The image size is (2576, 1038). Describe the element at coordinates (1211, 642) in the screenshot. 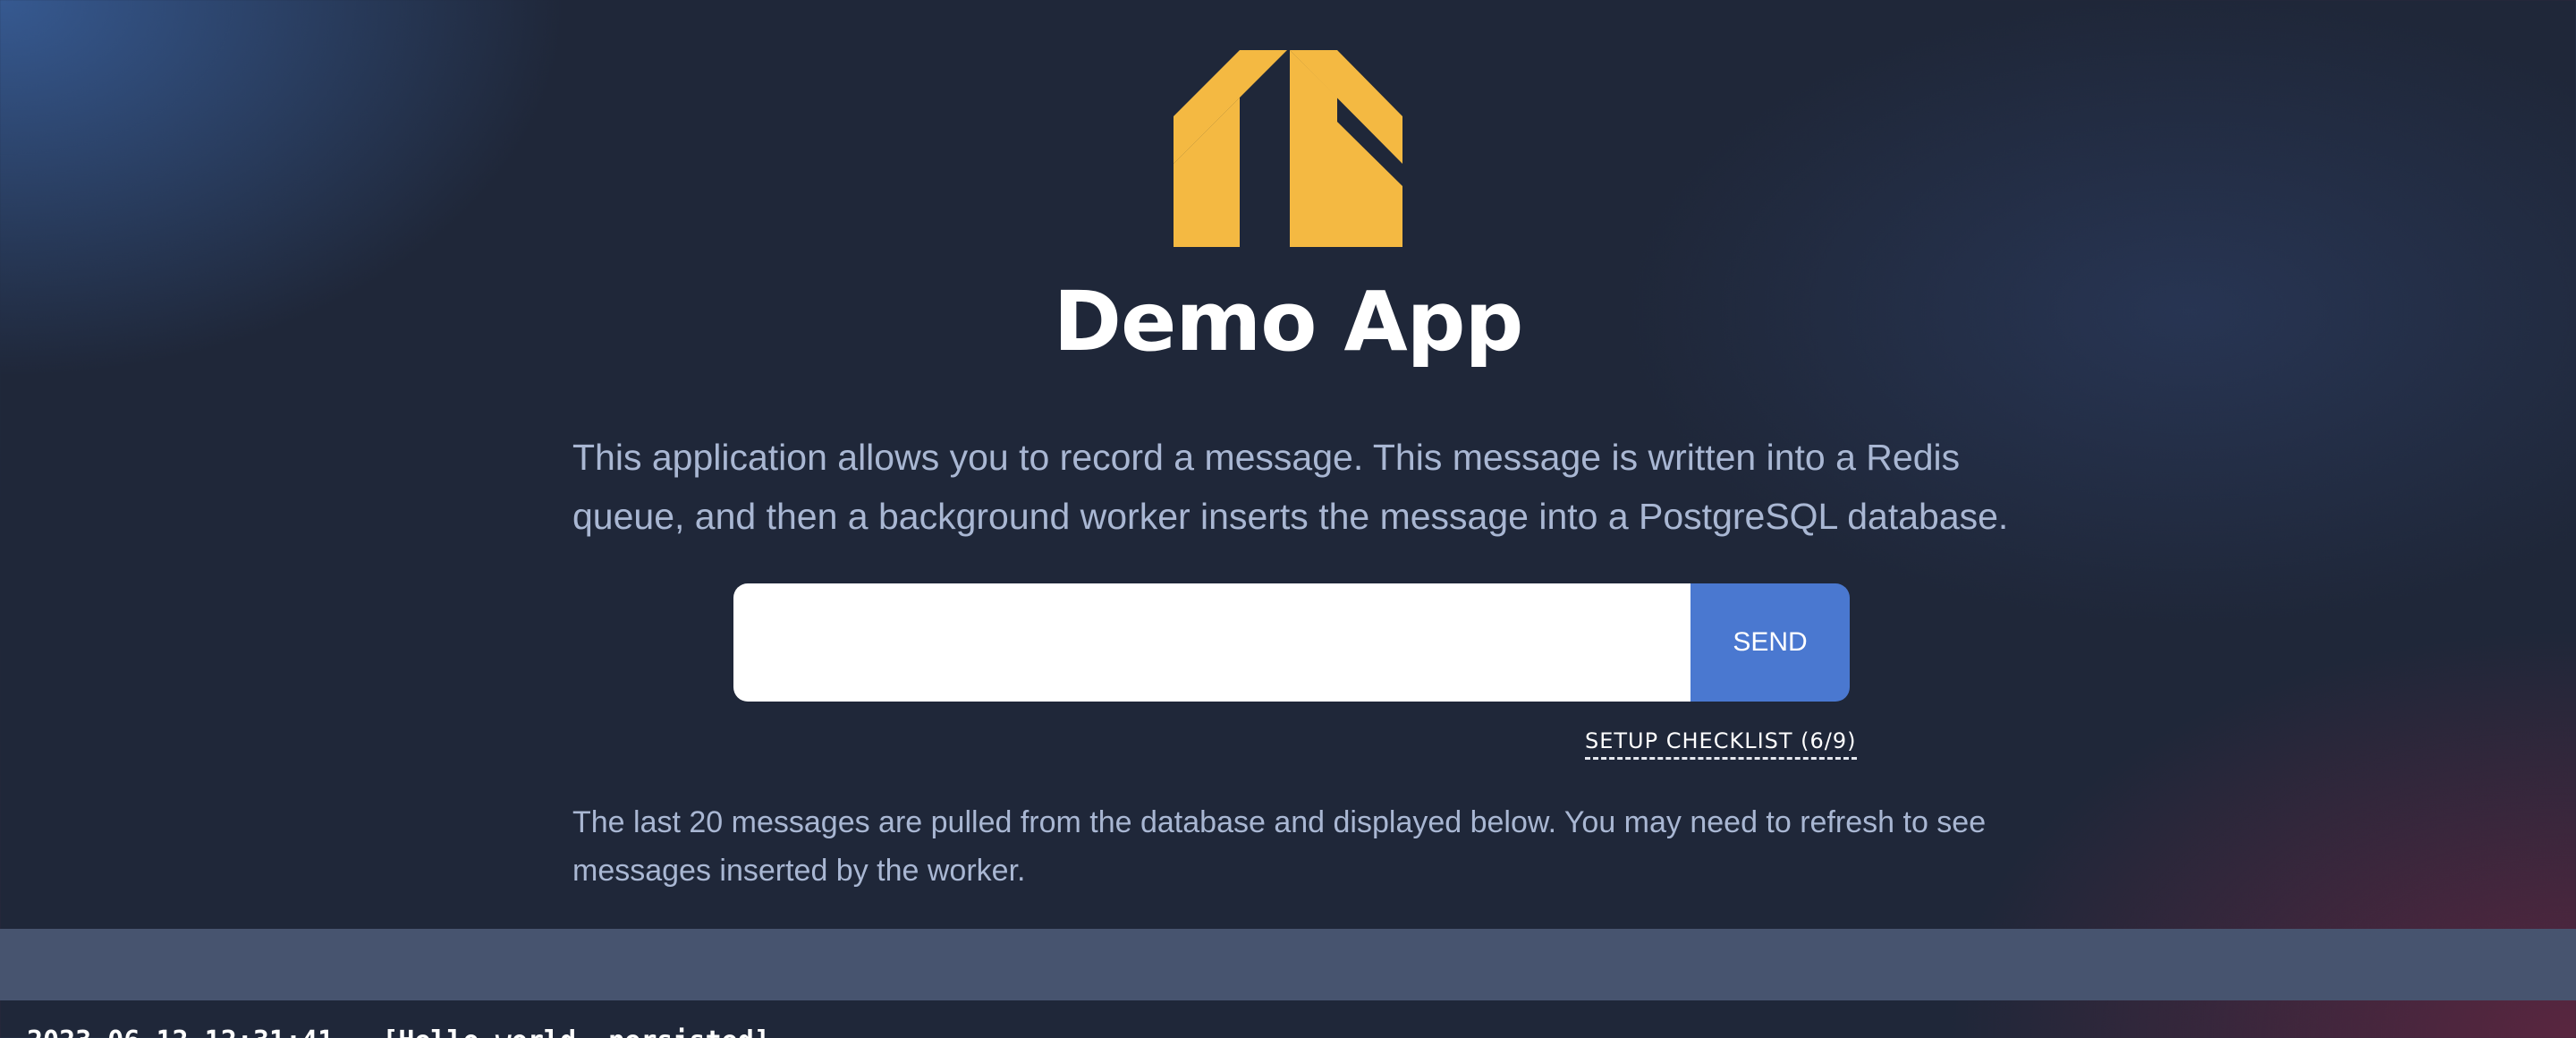

I see `message-input` at that location.